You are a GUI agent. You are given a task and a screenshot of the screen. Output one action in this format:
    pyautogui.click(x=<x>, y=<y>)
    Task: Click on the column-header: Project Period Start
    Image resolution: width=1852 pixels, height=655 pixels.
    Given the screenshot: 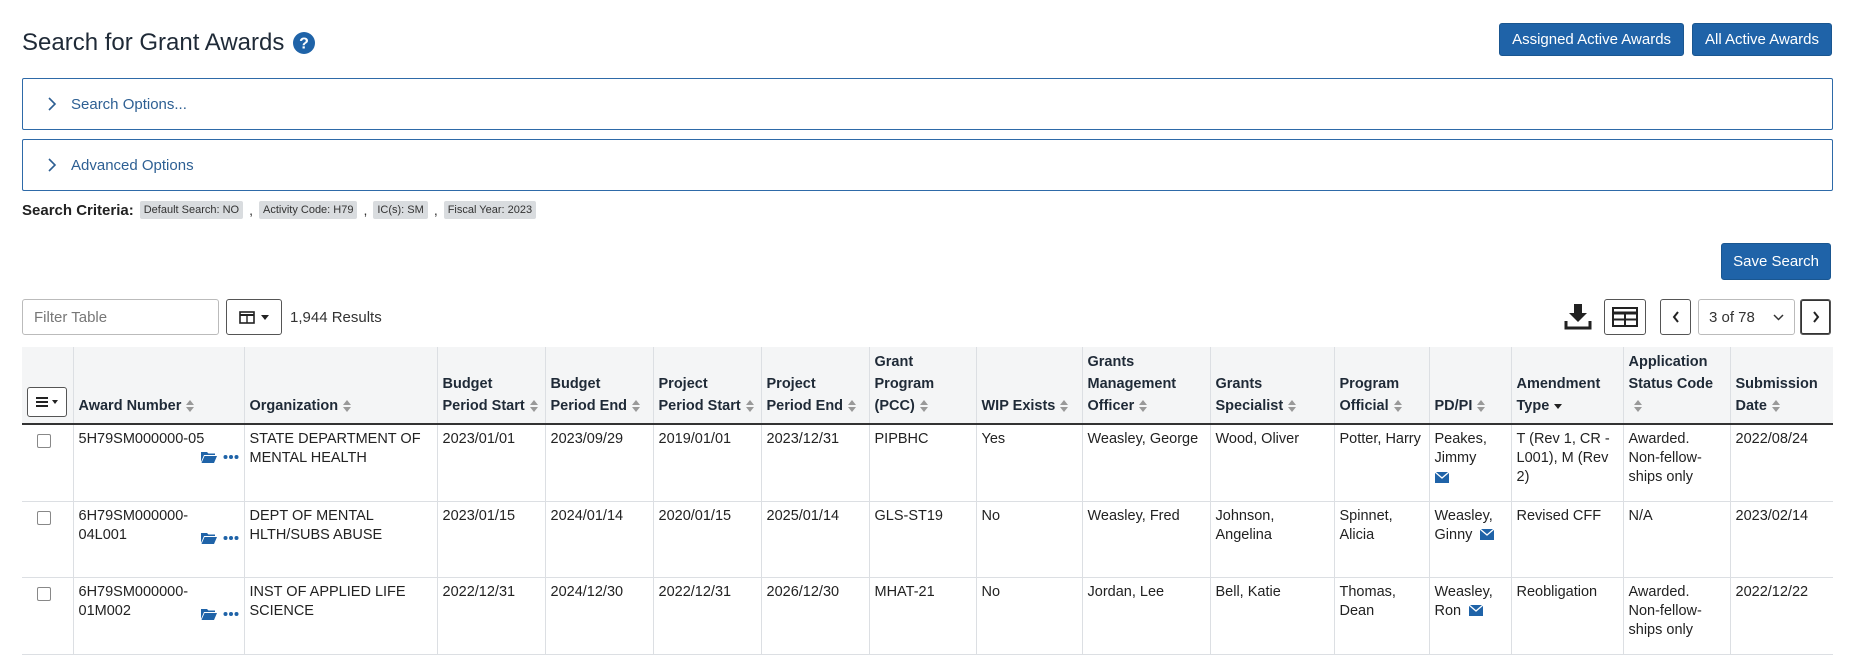 What is the action you would take?
    pyautogui.click(x=707, y=386)
    